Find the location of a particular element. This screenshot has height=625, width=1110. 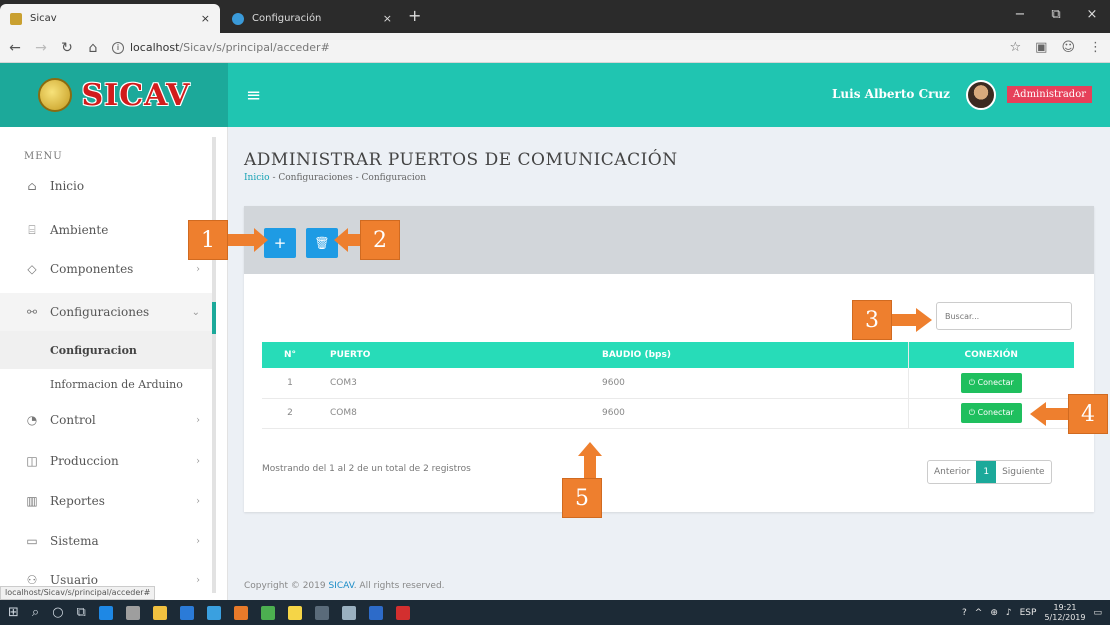

store-icon is located at coordinates (186, 612).